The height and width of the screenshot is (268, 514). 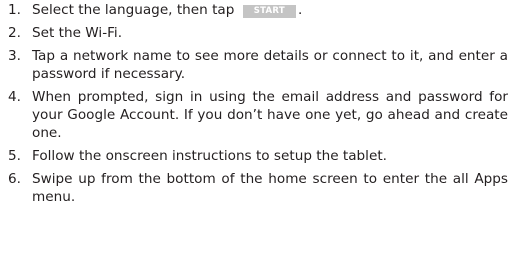 I want to click on start-button: START, so click(x=269, y=11).